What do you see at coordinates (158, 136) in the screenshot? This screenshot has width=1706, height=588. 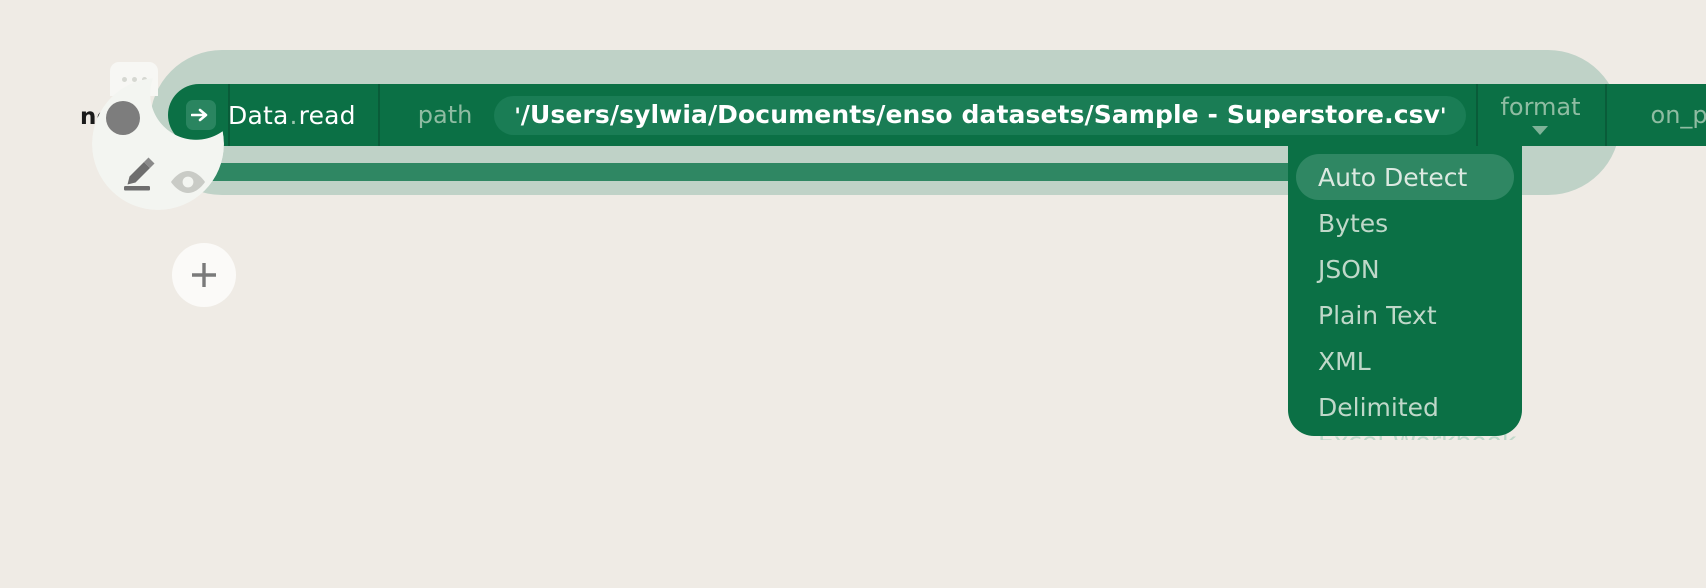 I see `node-hover-menu` at bounding box center [158, 136].